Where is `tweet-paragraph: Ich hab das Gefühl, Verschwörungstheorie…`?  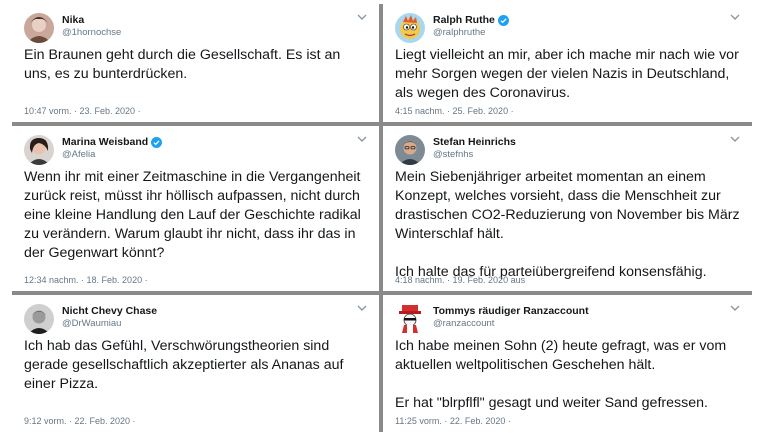 tweet-paragraph: Ich hab das Gefühl, Verschwörungstheorie… is located at coordinates (184, 365).